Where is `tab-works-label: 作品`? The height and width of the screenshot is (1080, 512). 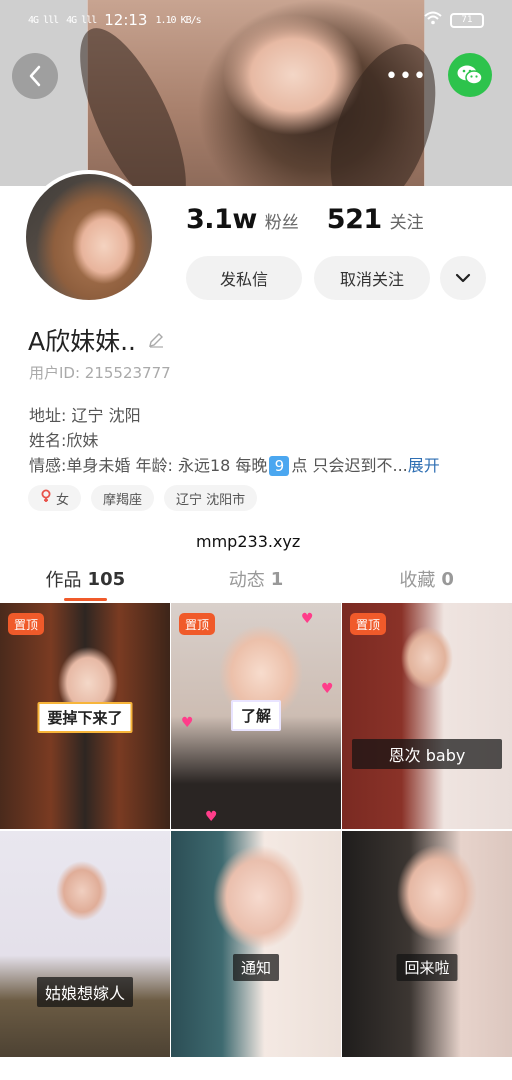 tab-works-label: 作品 is located at coordinates (63, 580).